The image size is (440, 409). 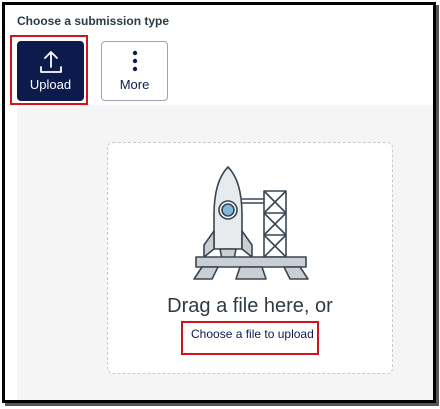 I want to click on choose-file-link: Choose a file to upload, so click(x=252, y=334).